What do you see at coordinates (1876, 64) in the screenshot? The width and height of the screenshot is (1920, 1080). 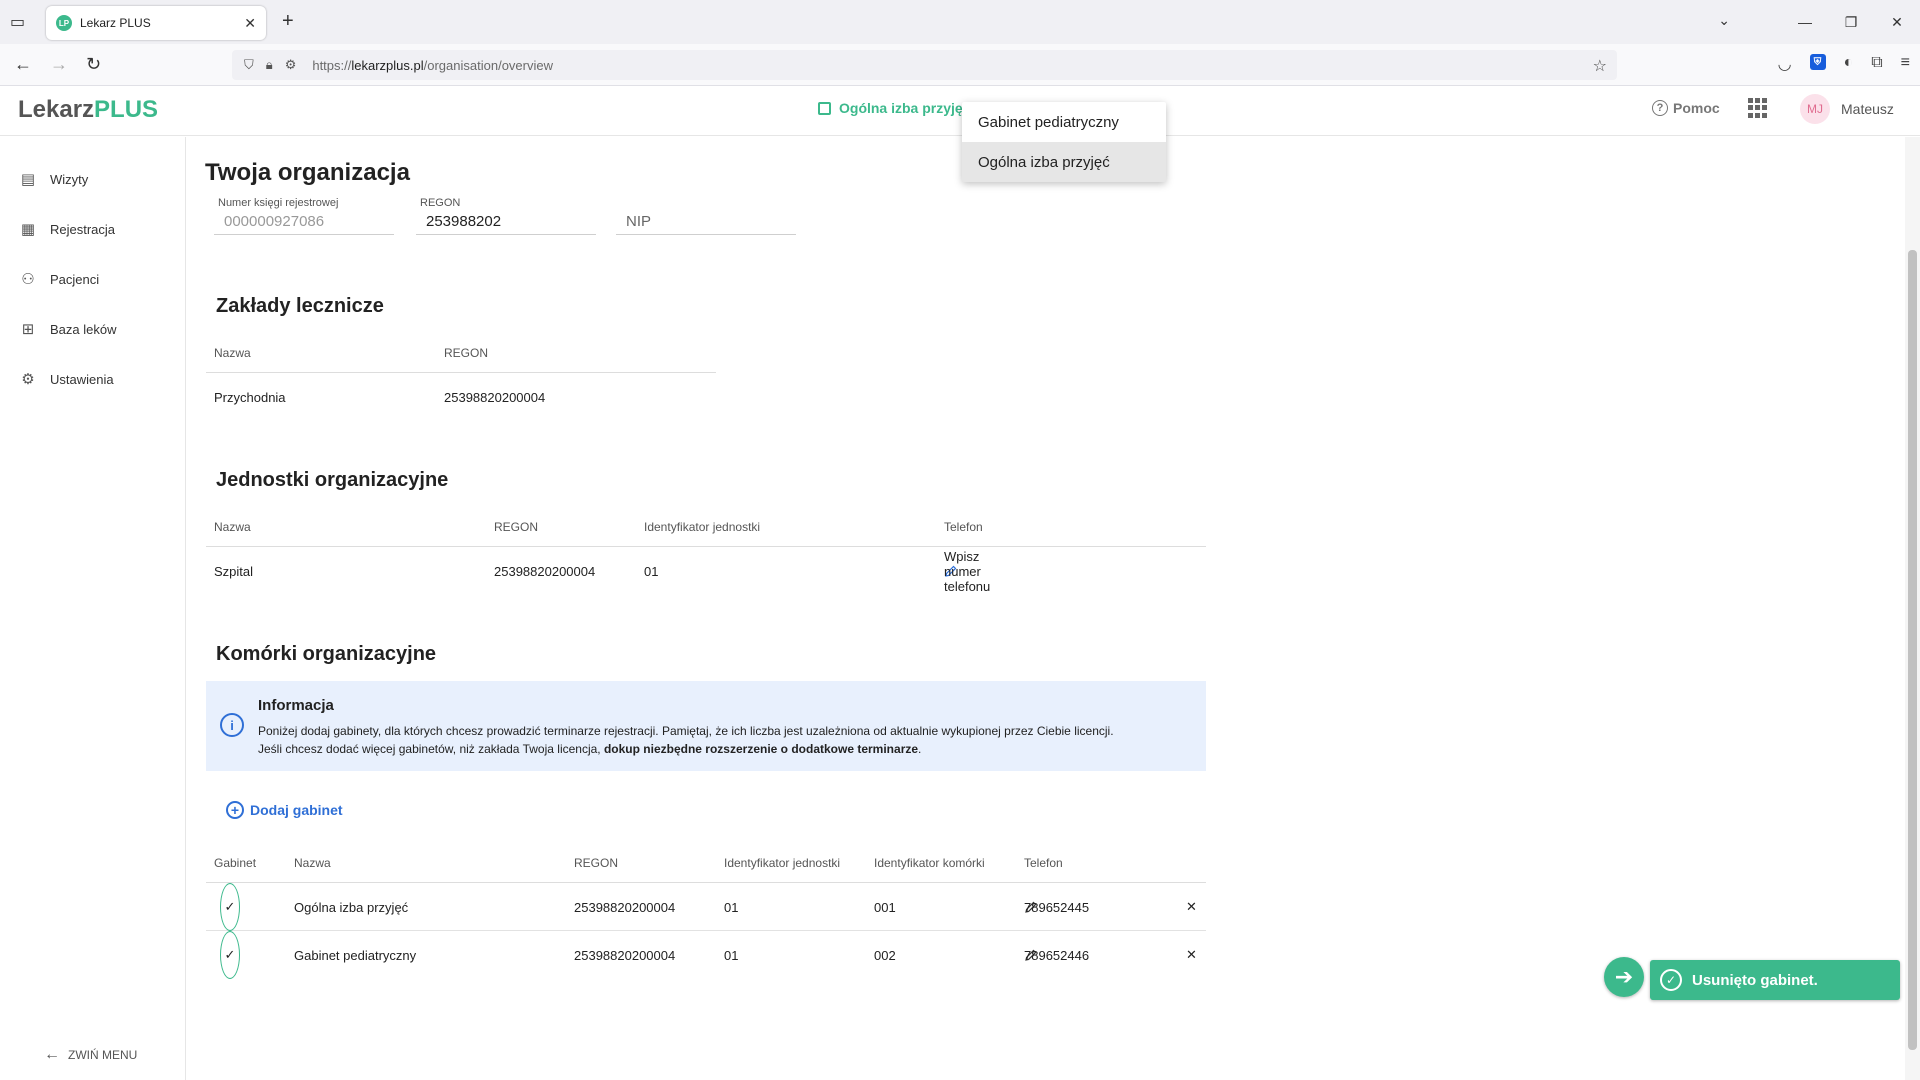 I see `puzzle-icon: ⧉` at bounding box center [1876, 64].